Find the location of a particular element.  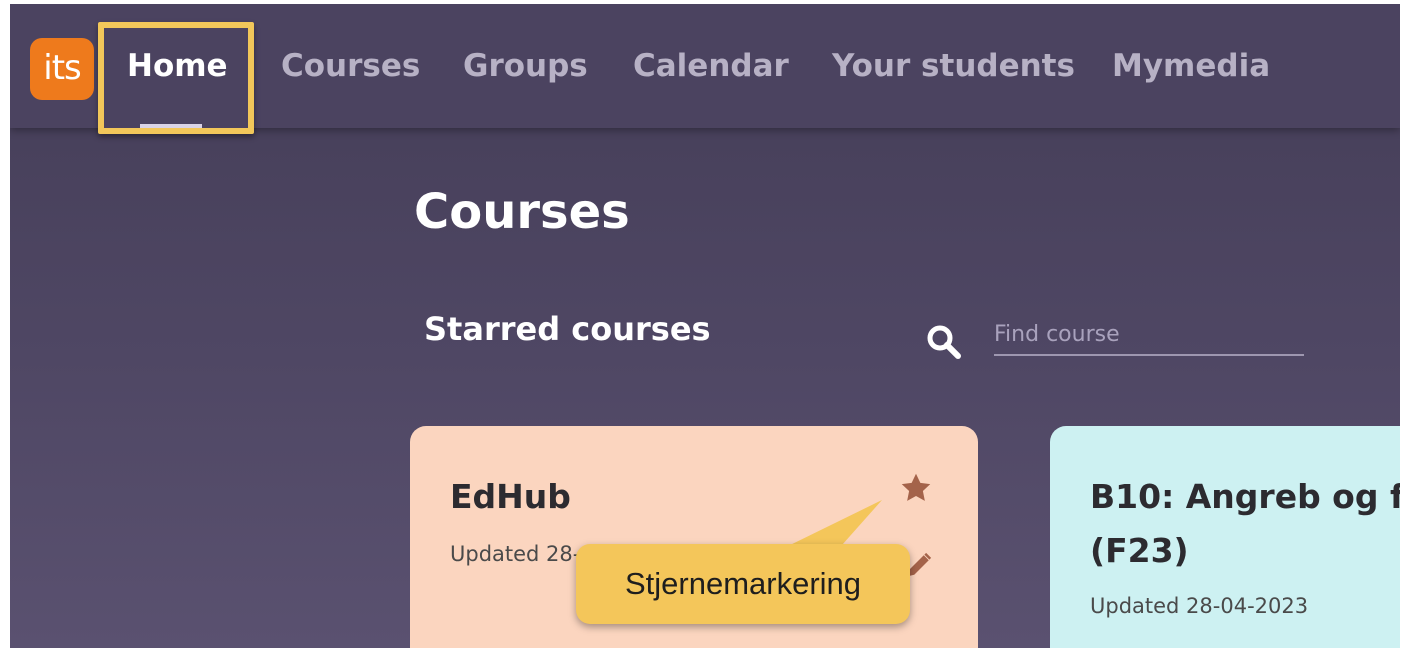

search-icon is located at coordinates (944, 342).